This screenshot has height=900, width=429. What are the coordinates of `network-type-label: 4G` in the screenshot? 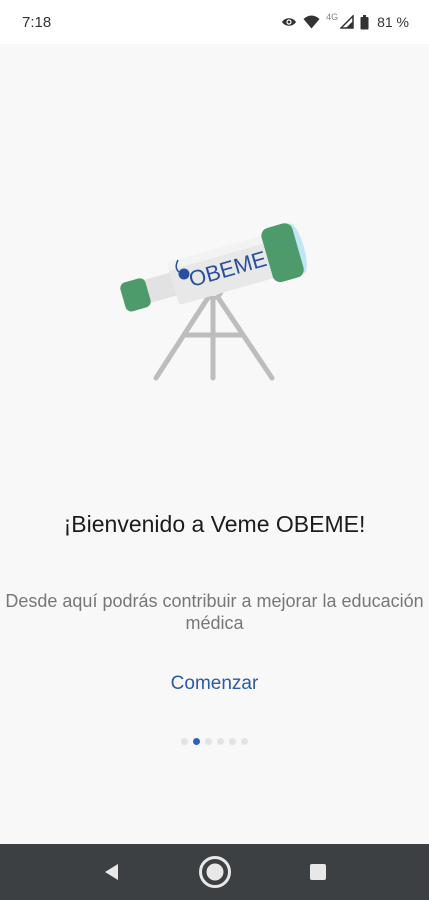 It's located at (332, 17).